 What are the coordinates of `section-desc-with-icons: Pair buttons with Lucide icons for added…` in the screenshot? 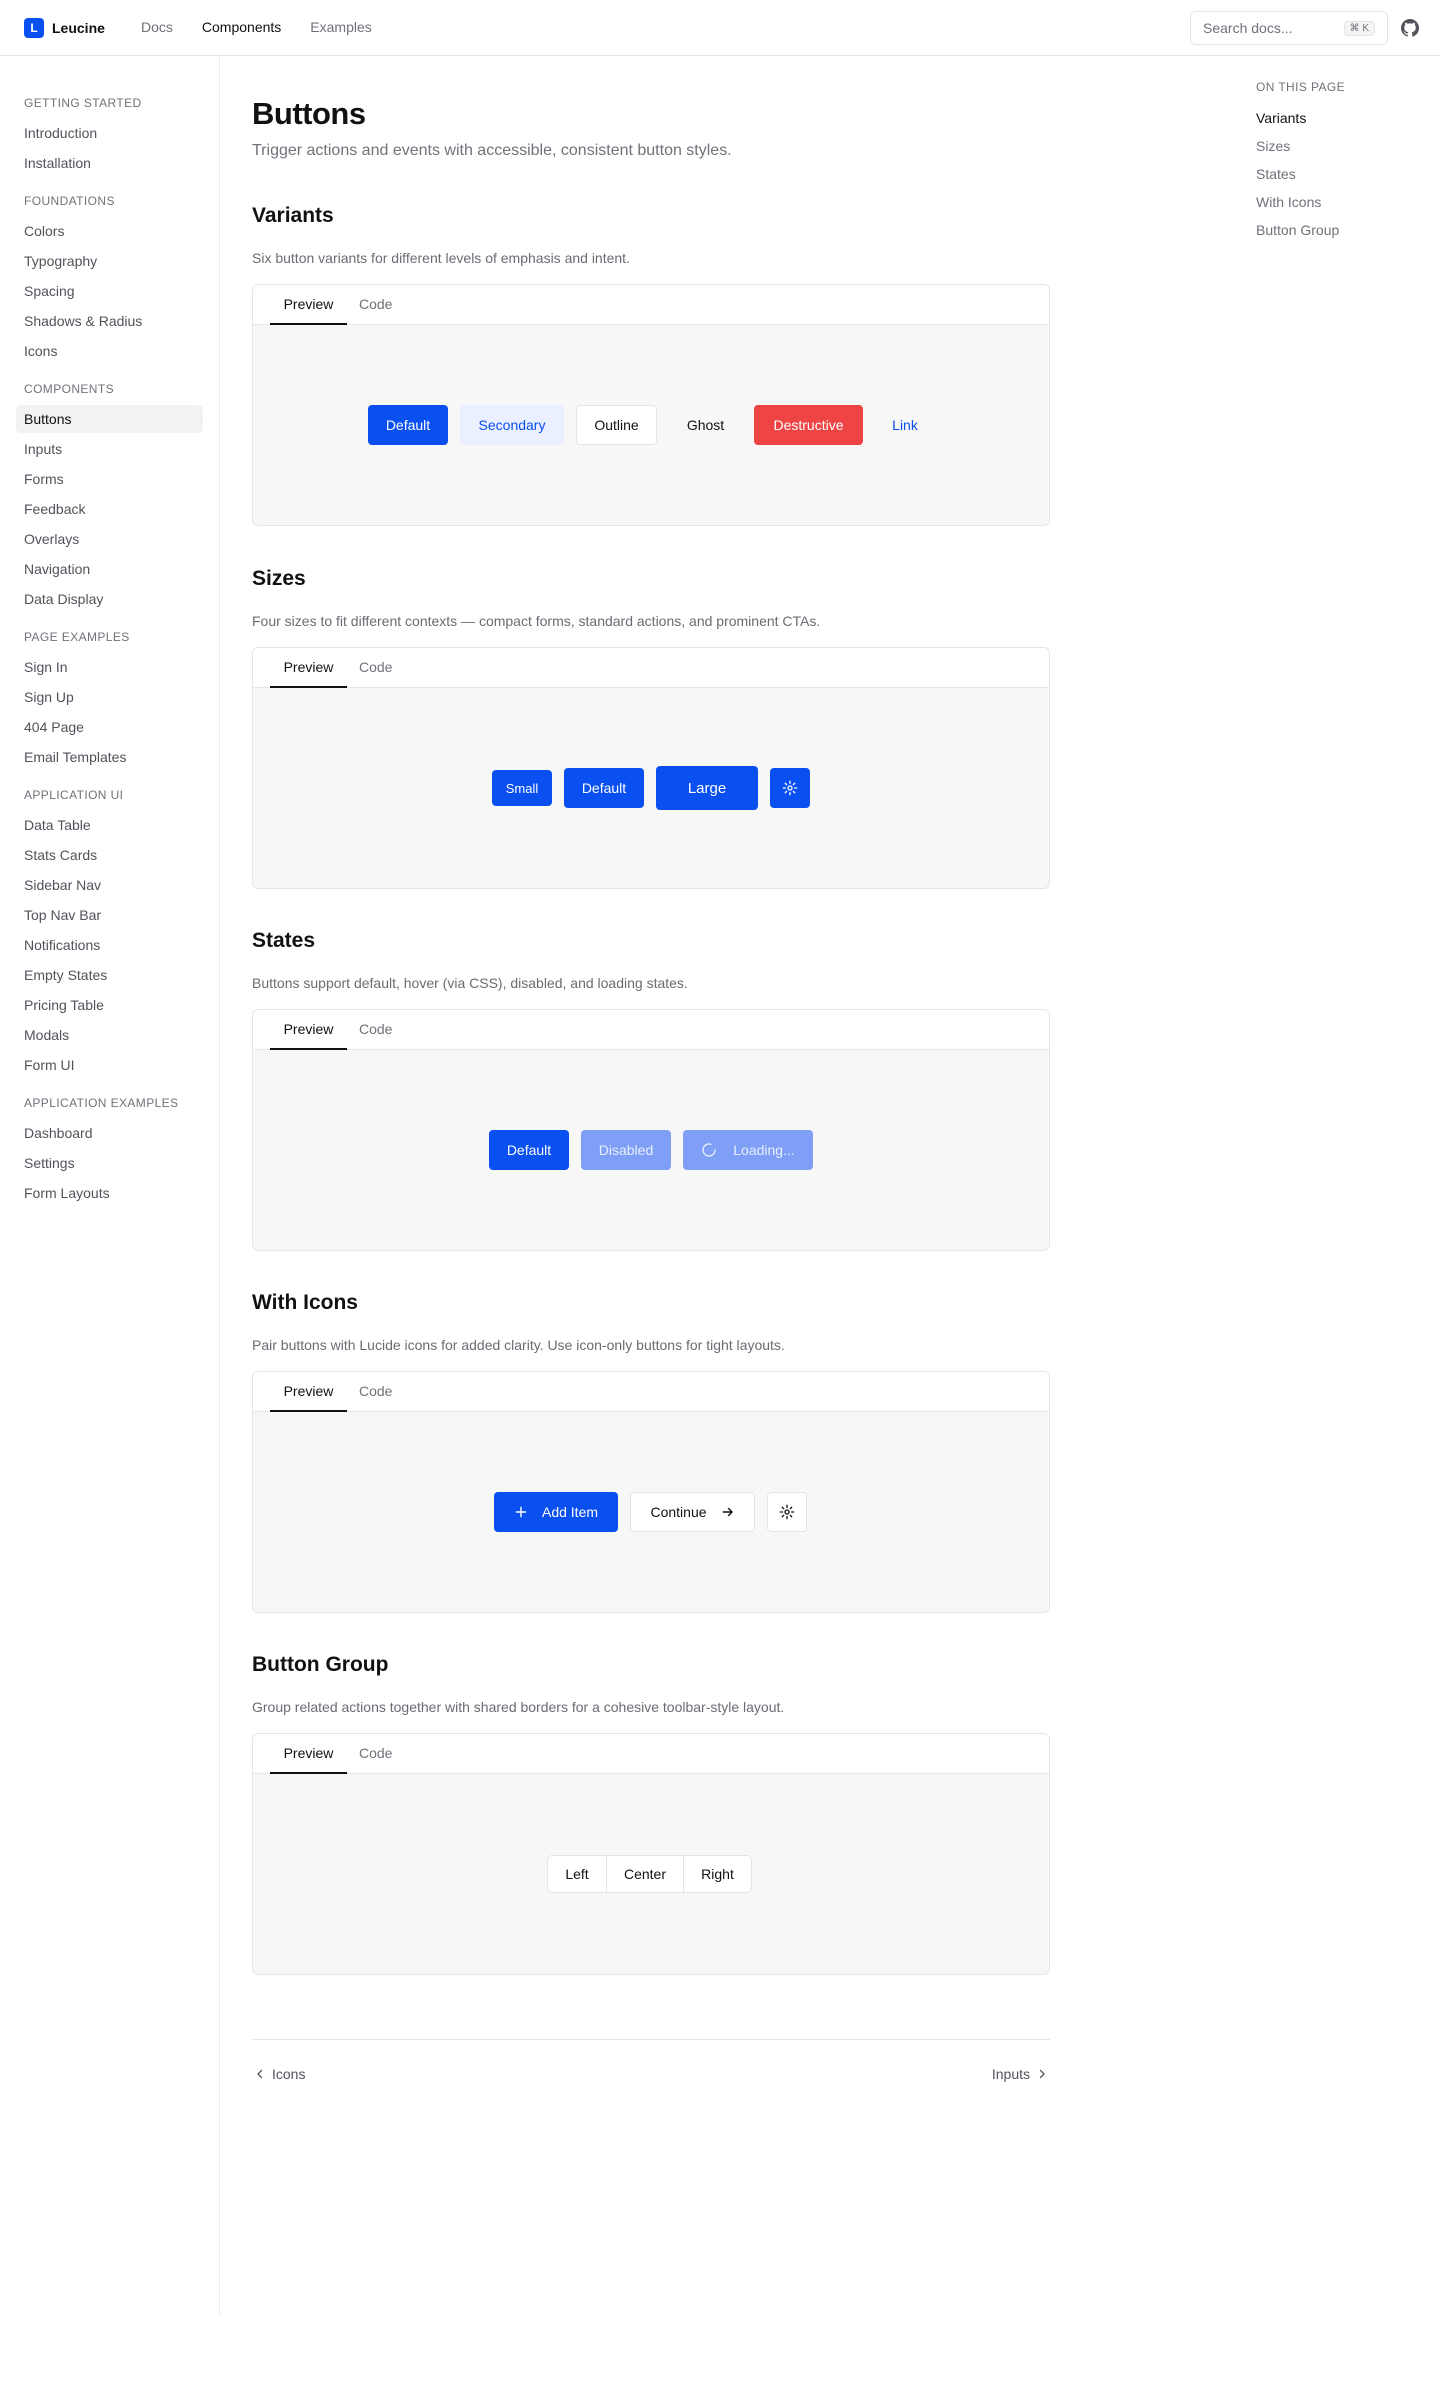 It's located at (518, 1345).